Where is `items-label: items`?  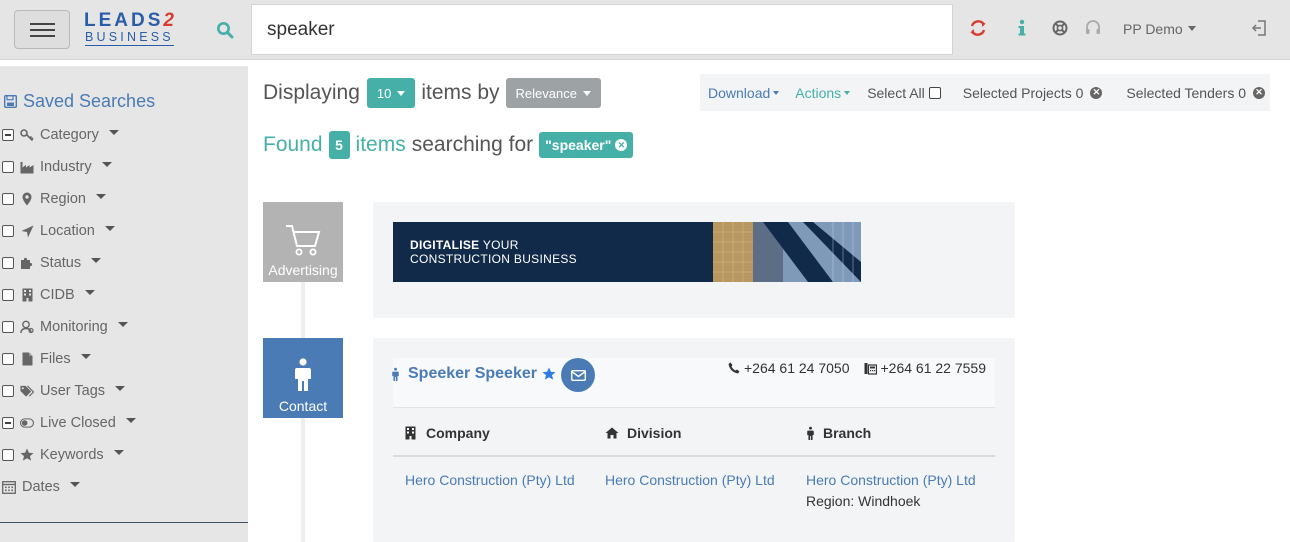
items-label: items is located at coordinates (380, 144).